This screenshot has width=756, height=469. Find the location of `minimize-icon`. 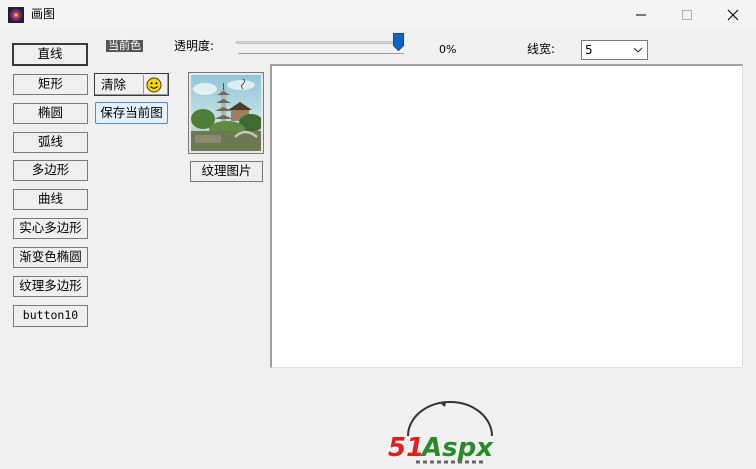

minimize-icon is located at coordinates (641, 15).